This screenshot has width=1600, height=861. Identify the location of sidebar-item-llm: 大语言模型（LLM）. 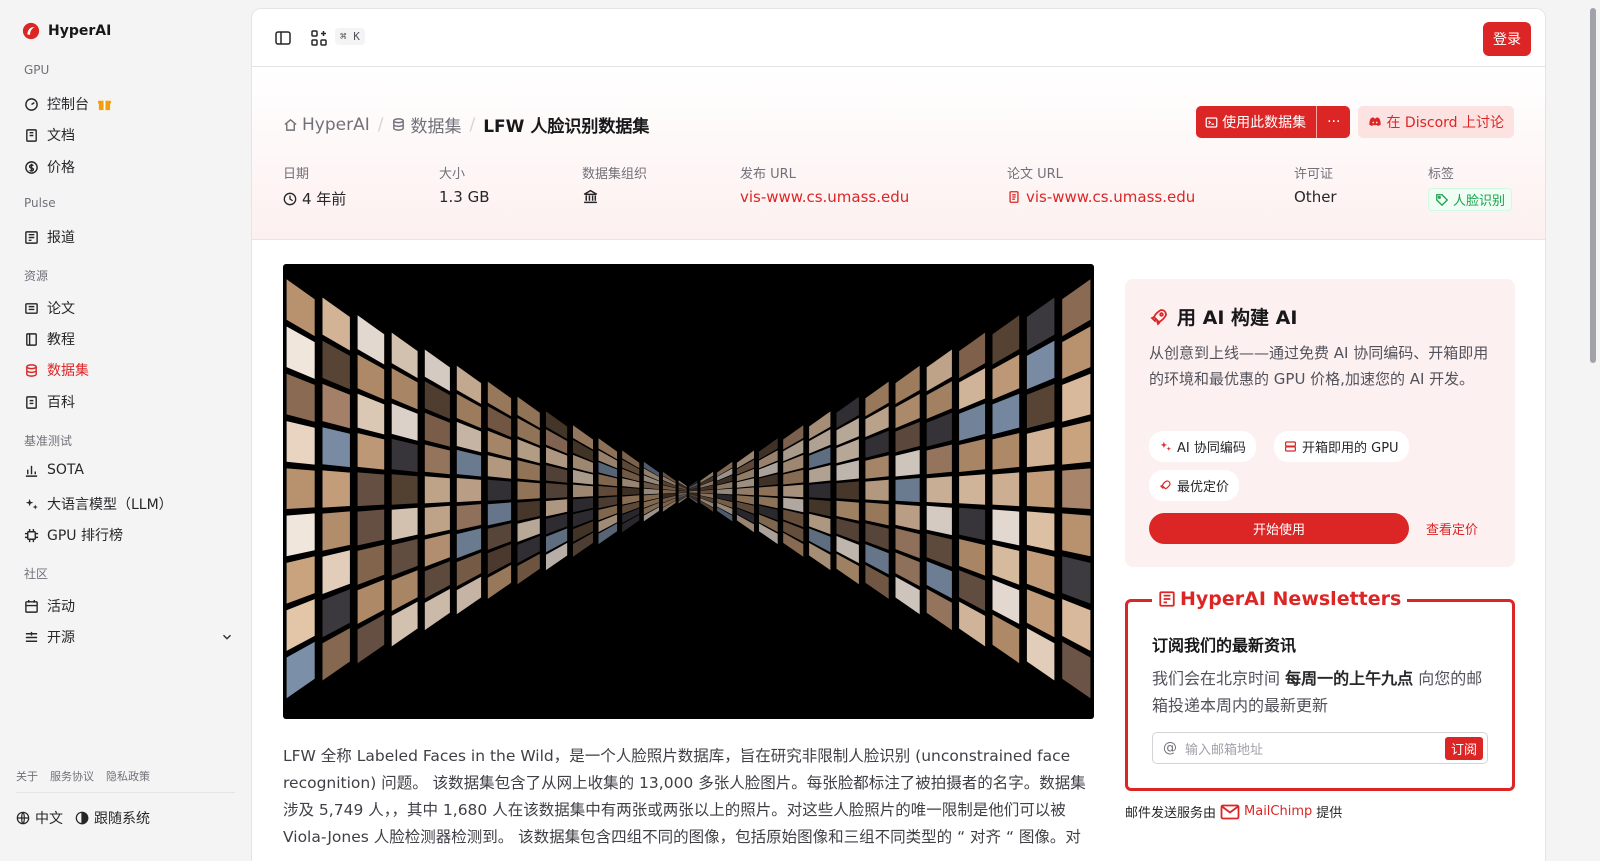
(129, 504).